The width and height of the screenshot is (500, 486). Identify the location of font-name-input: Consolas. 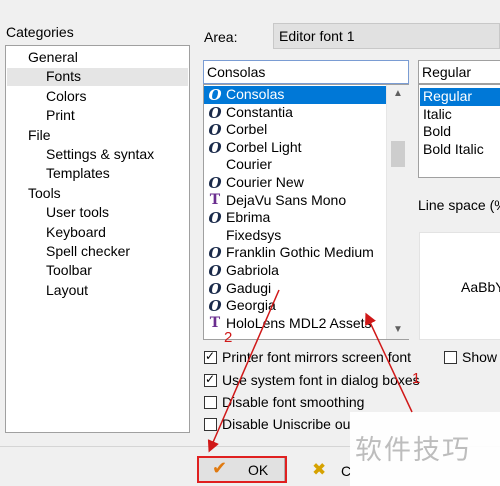
(306, 72).